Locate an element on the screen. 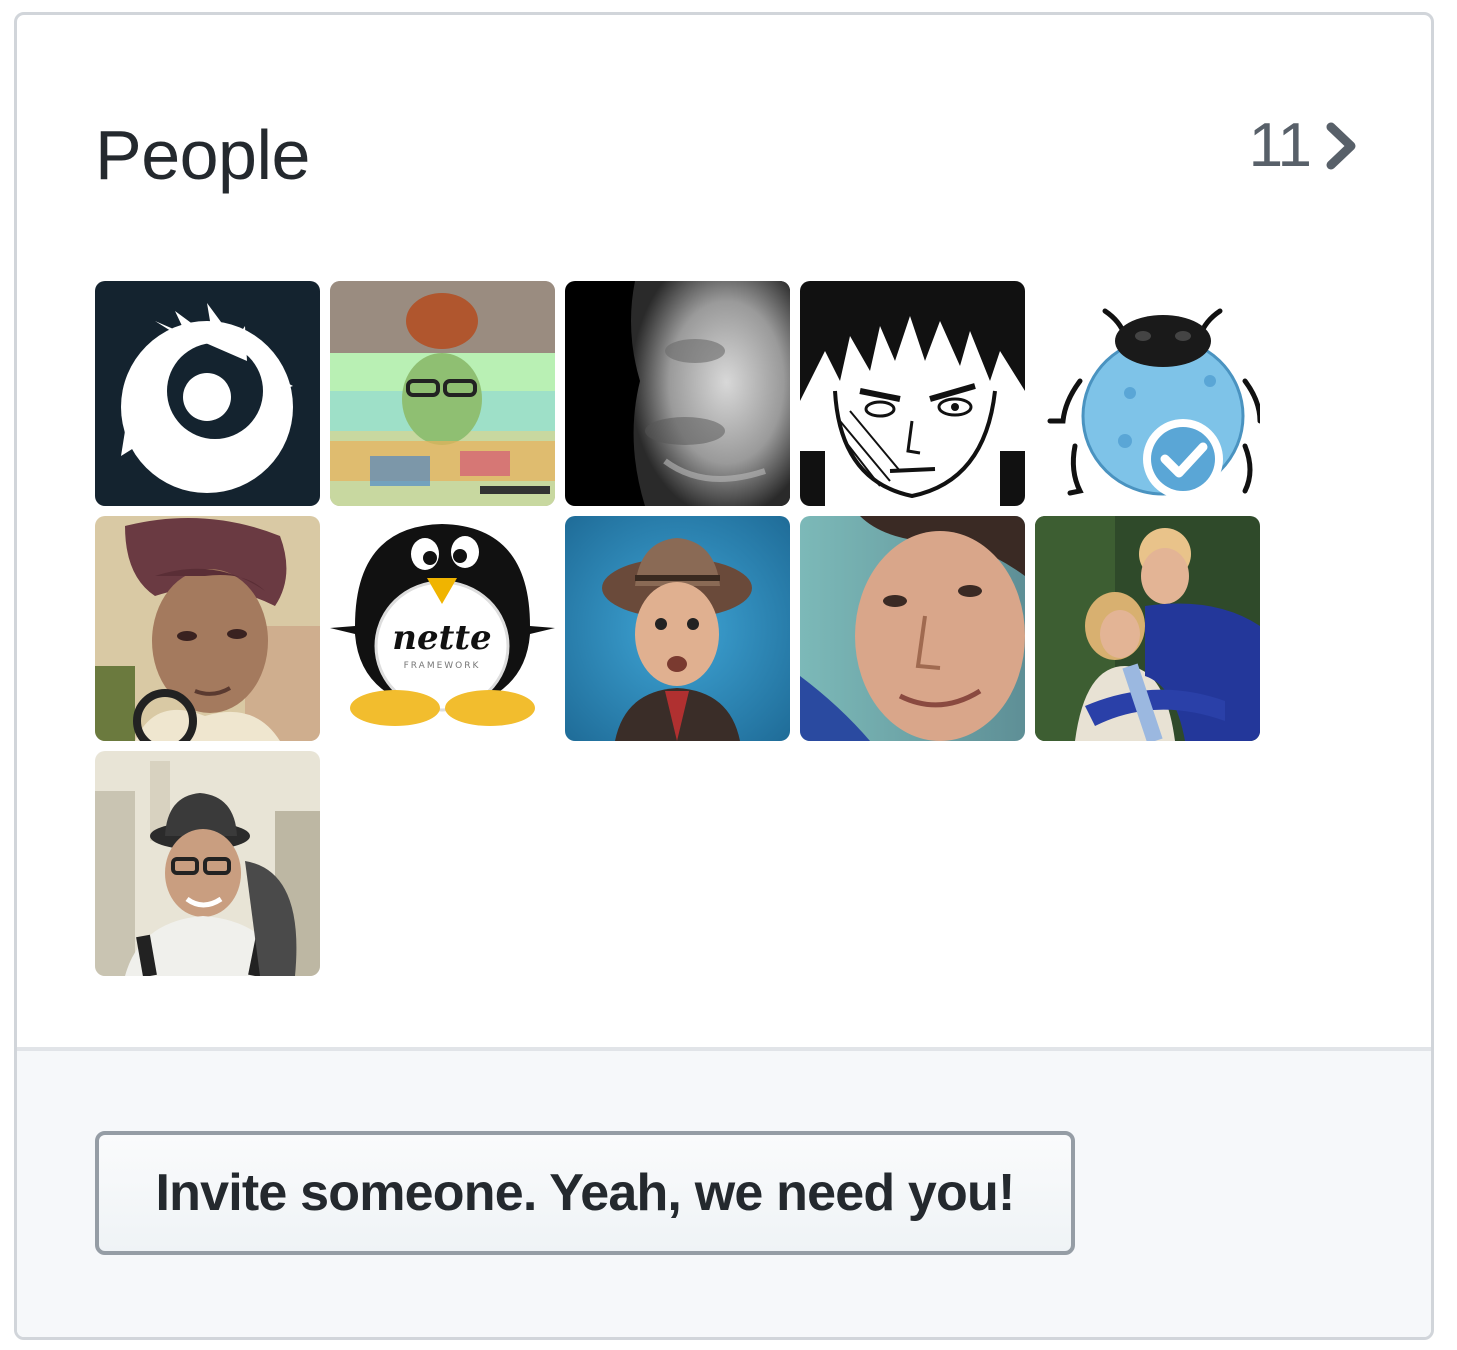  people-title: People is located at coordinates (202, 155).